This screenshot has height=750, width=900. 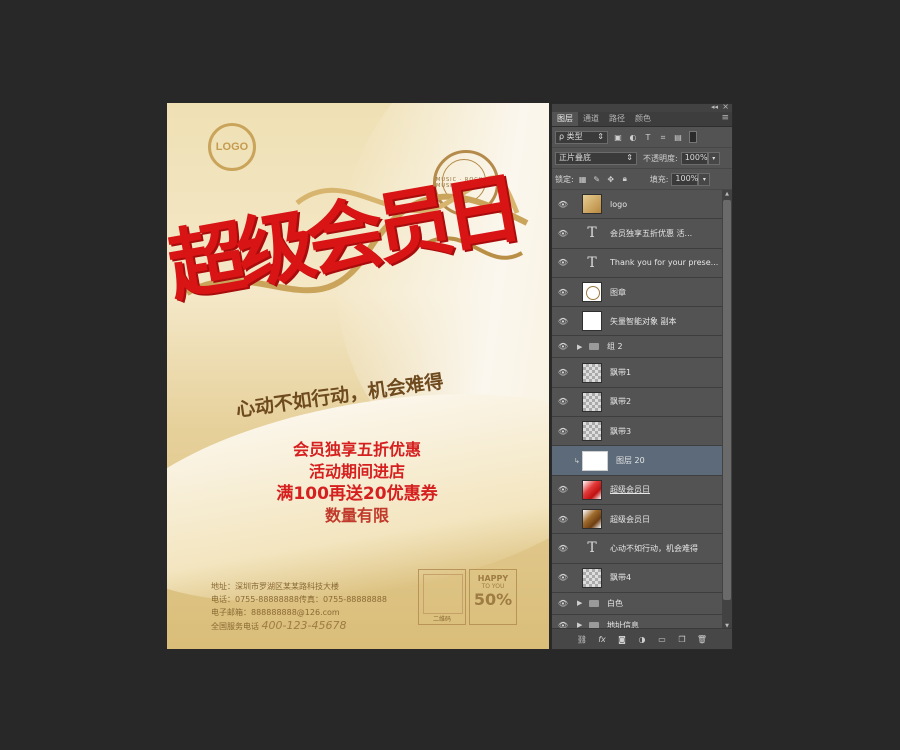 What do you see at coordinates (602, 639) in the screenshot?
I see `fx-icon: fx` at bounding box center [602, 639].